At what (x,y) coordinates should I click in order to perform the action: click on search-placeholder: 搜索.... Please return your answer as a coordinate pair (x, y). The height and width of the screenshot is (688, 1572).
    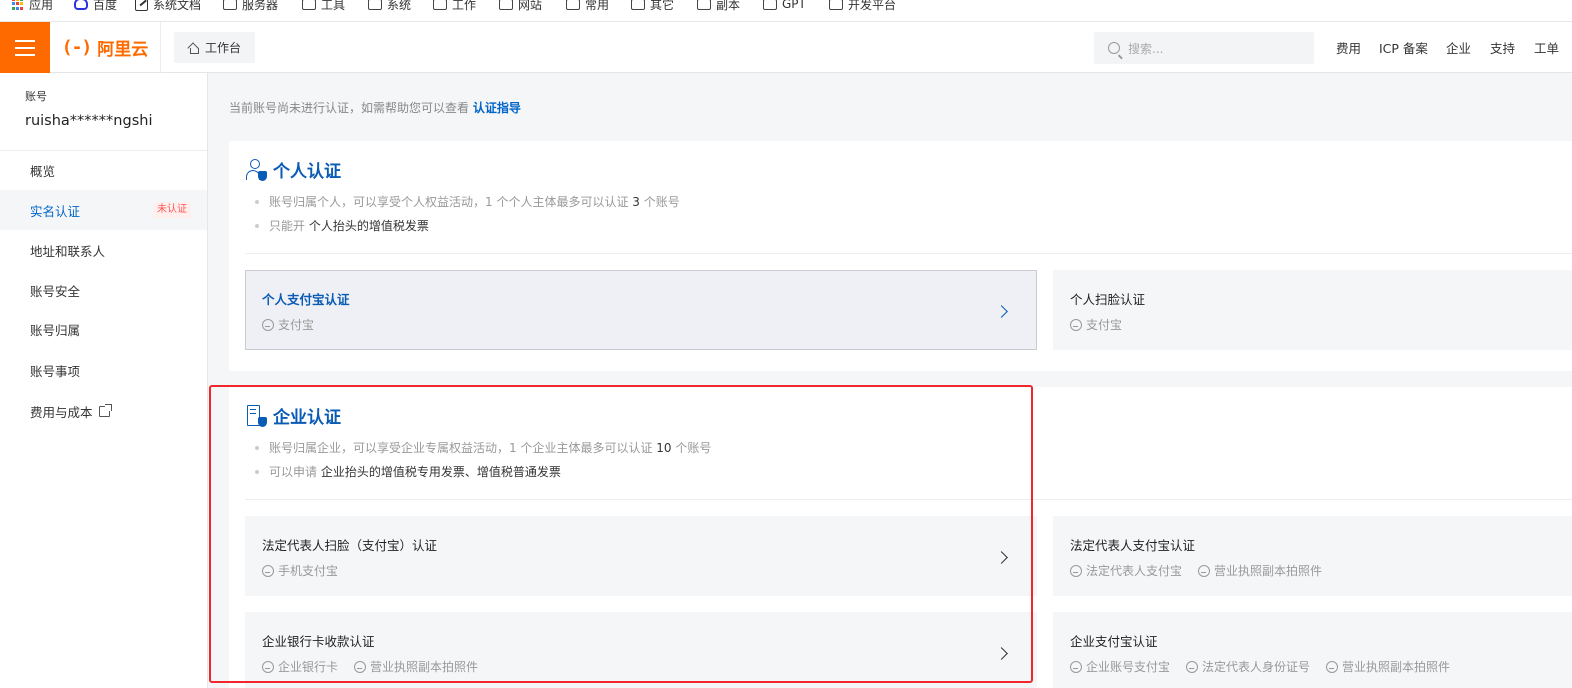
    Looking at the image, I should click on (1146, 48).